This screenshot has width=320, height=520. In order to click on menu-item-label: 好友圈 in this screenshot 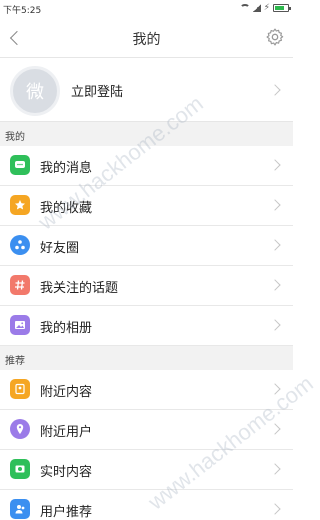, I will do `click(60, 248)`.